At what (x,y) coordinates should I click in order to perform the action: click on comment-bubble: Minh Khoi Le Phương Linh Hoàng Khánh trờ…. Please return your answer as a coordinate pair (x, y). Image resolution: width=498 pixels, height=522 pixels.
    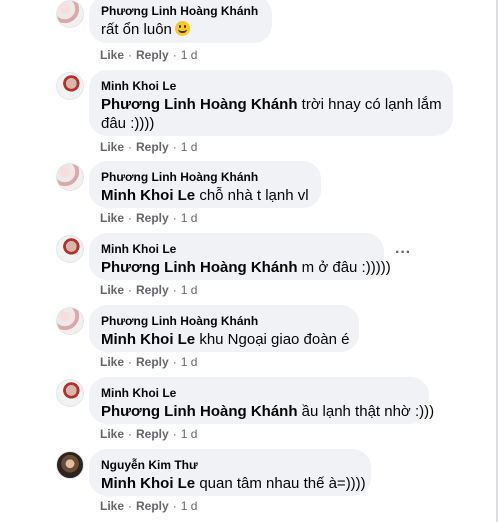
    Looking at the image, I should click on (271, 103).